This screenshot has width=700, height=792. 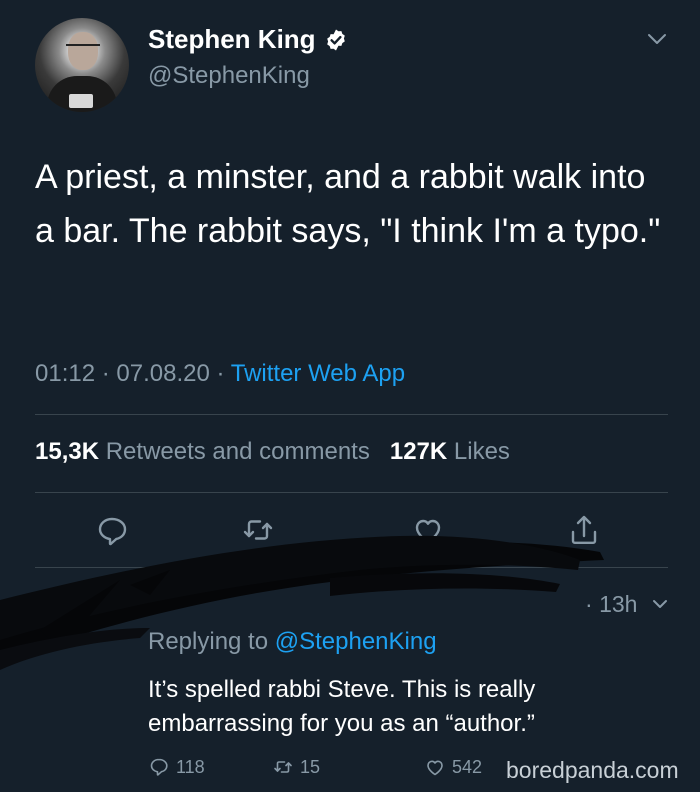 I want to click on likes-count: 127K, so click(x=418, y=451).